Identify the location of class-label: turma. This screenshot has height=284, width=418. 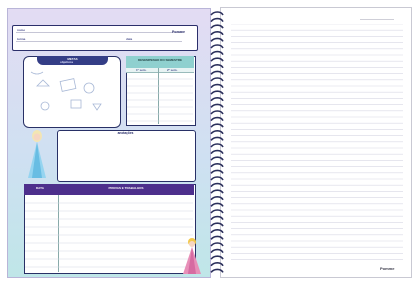
(21, 39).